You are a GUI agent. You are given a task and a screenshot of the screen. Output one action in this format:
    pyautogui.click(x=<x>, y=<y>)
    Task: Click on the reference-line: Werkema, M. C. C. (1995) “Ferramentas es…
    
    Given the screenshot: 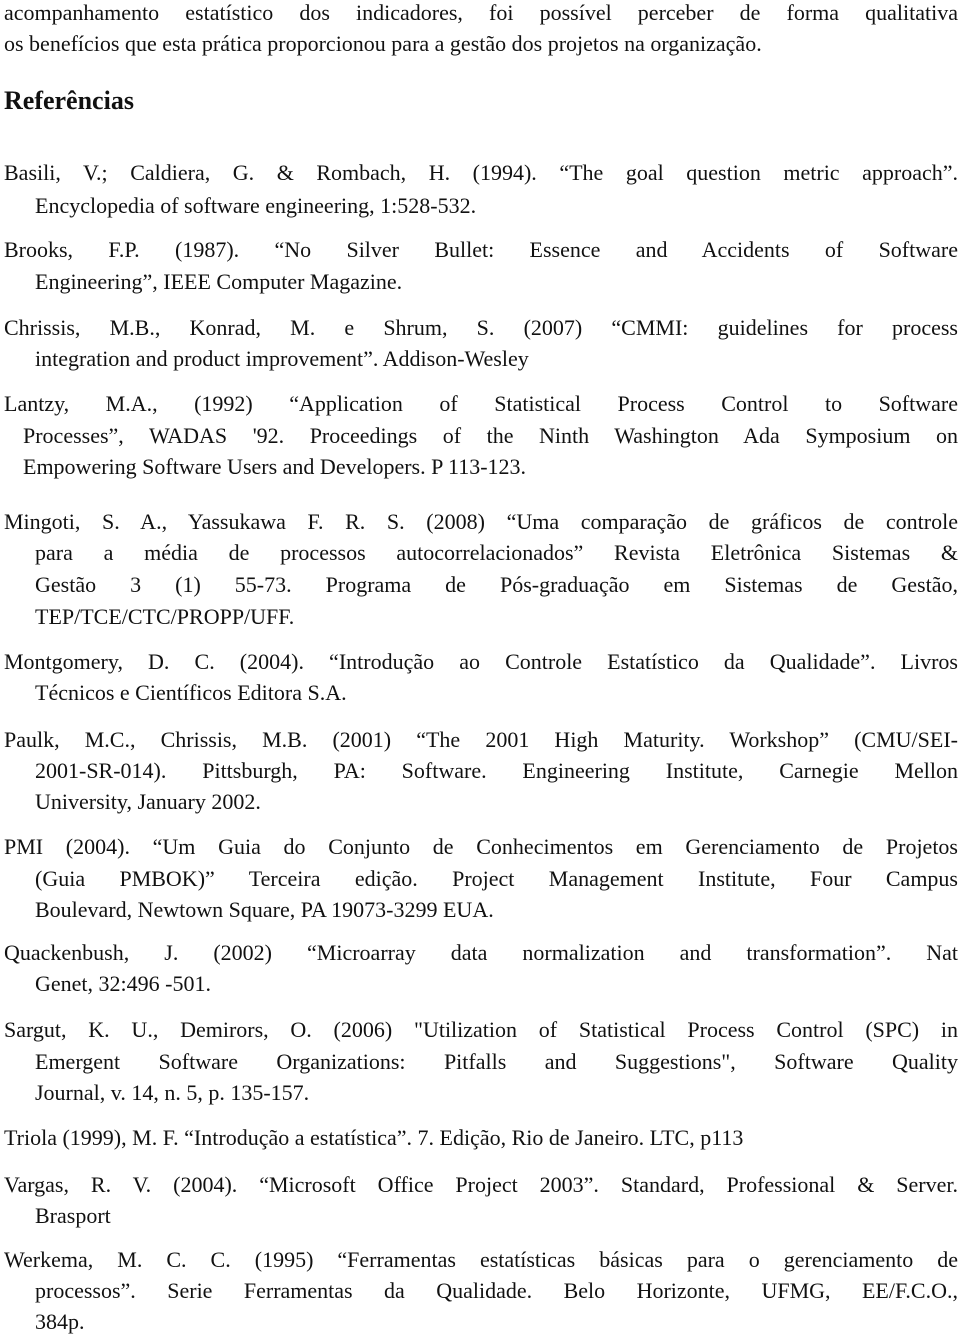 What is the action you would take?
    pyautogui.click(x=481, y=1259)
    